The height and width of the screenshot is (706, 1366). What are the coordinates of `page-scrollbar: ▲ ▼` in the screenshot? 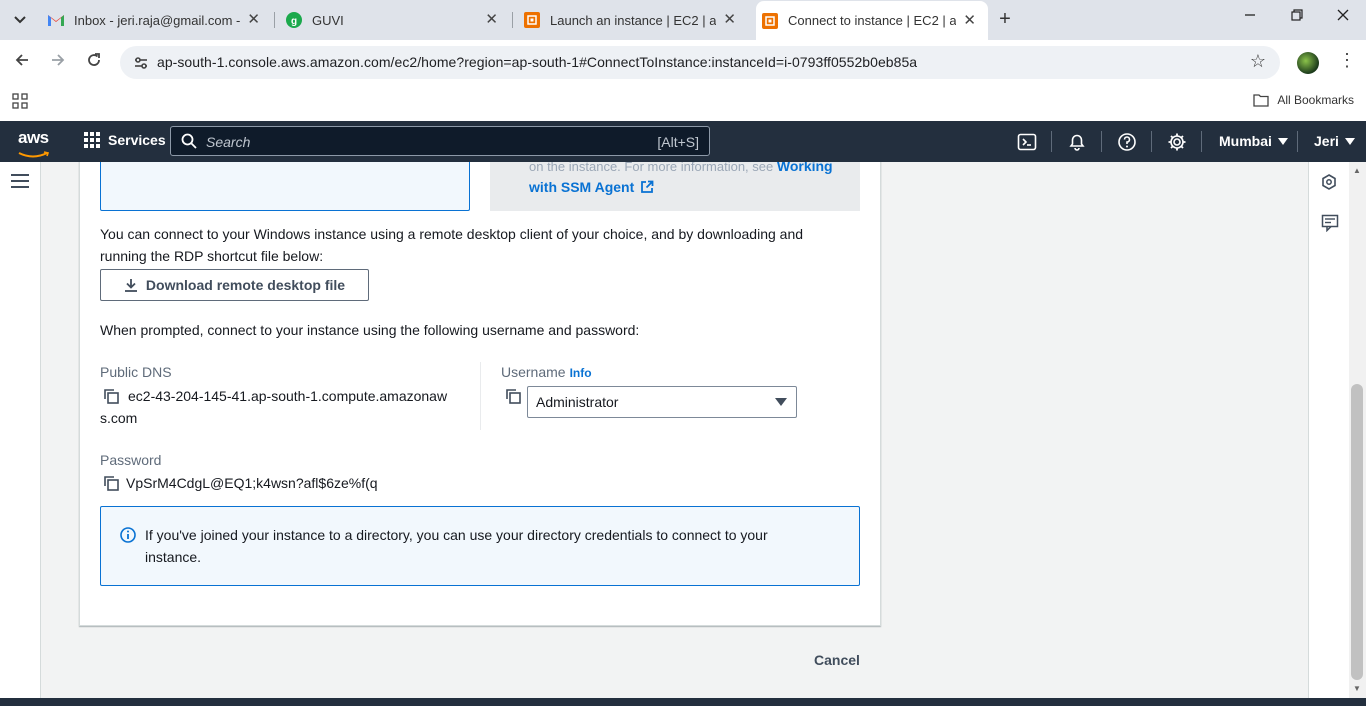 It's located at (1357, 430).